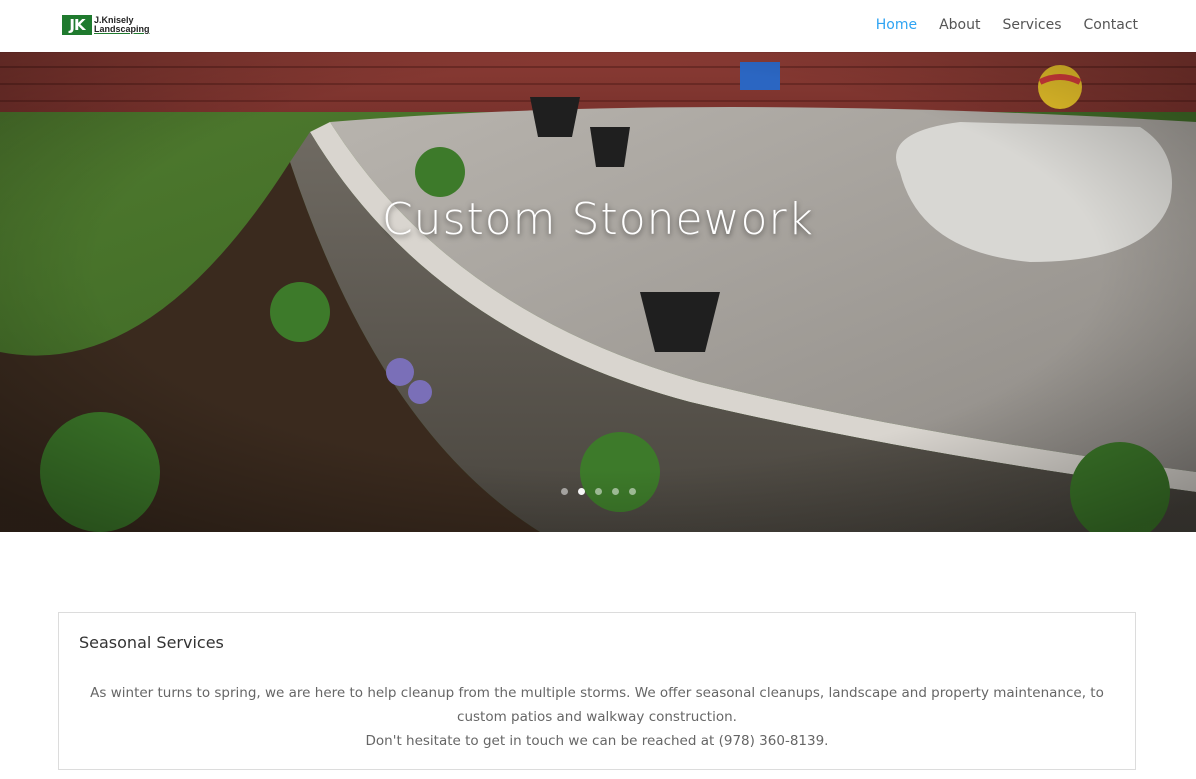 Image resolution: width=1196 pixels, height=779 pixels. What do you see at coordinates (1111, 25) in the screenshot?
I see `nav-contact: Contact` at bounding box center [1111, 25].